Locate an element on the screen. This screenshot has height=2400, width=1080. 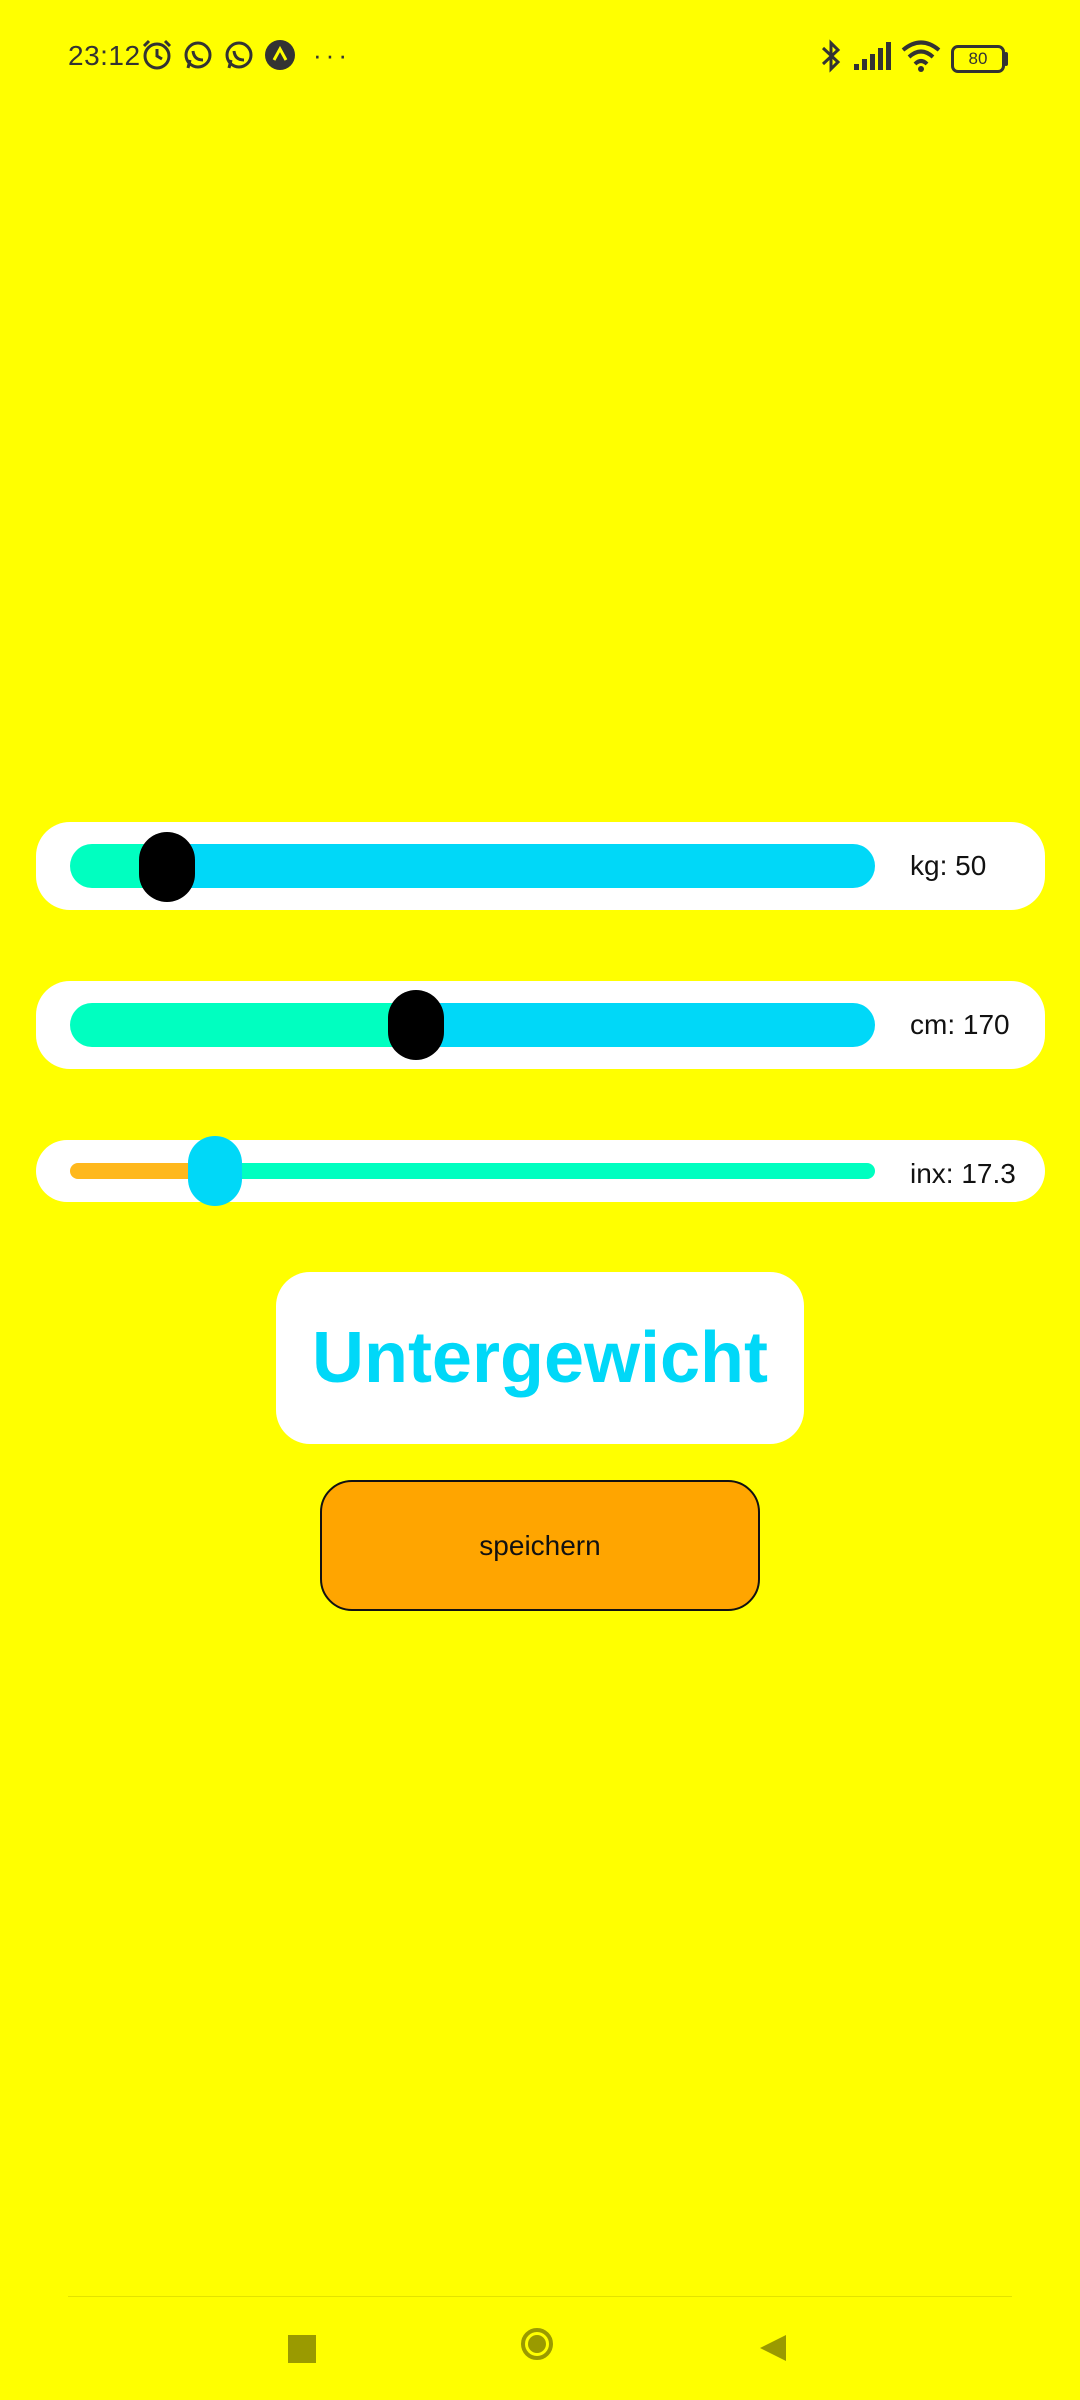
height-slider-card: cm: 170 is located at coordinates (540, 1025).